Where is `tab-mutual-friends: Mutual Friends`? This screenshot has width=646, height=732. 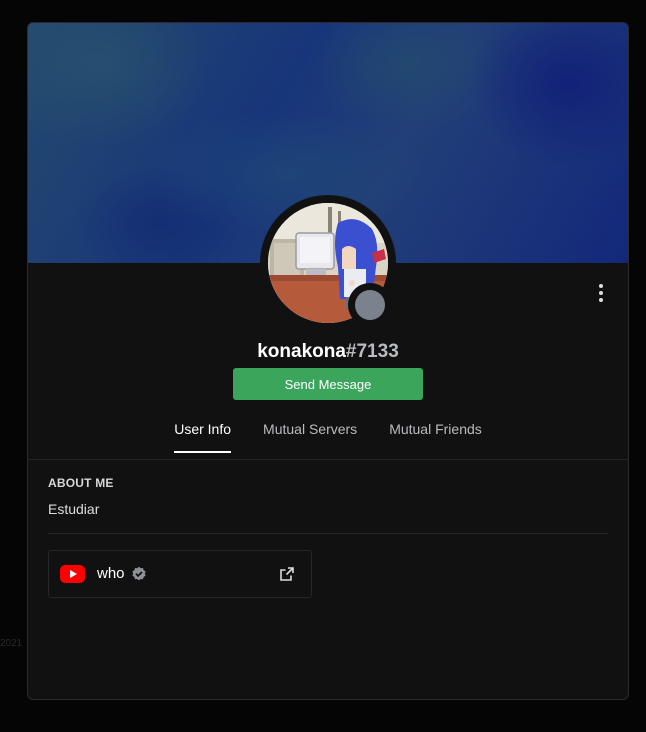
tab-mutual-friends: Mutual Friends is located at coordinates (435, 437).